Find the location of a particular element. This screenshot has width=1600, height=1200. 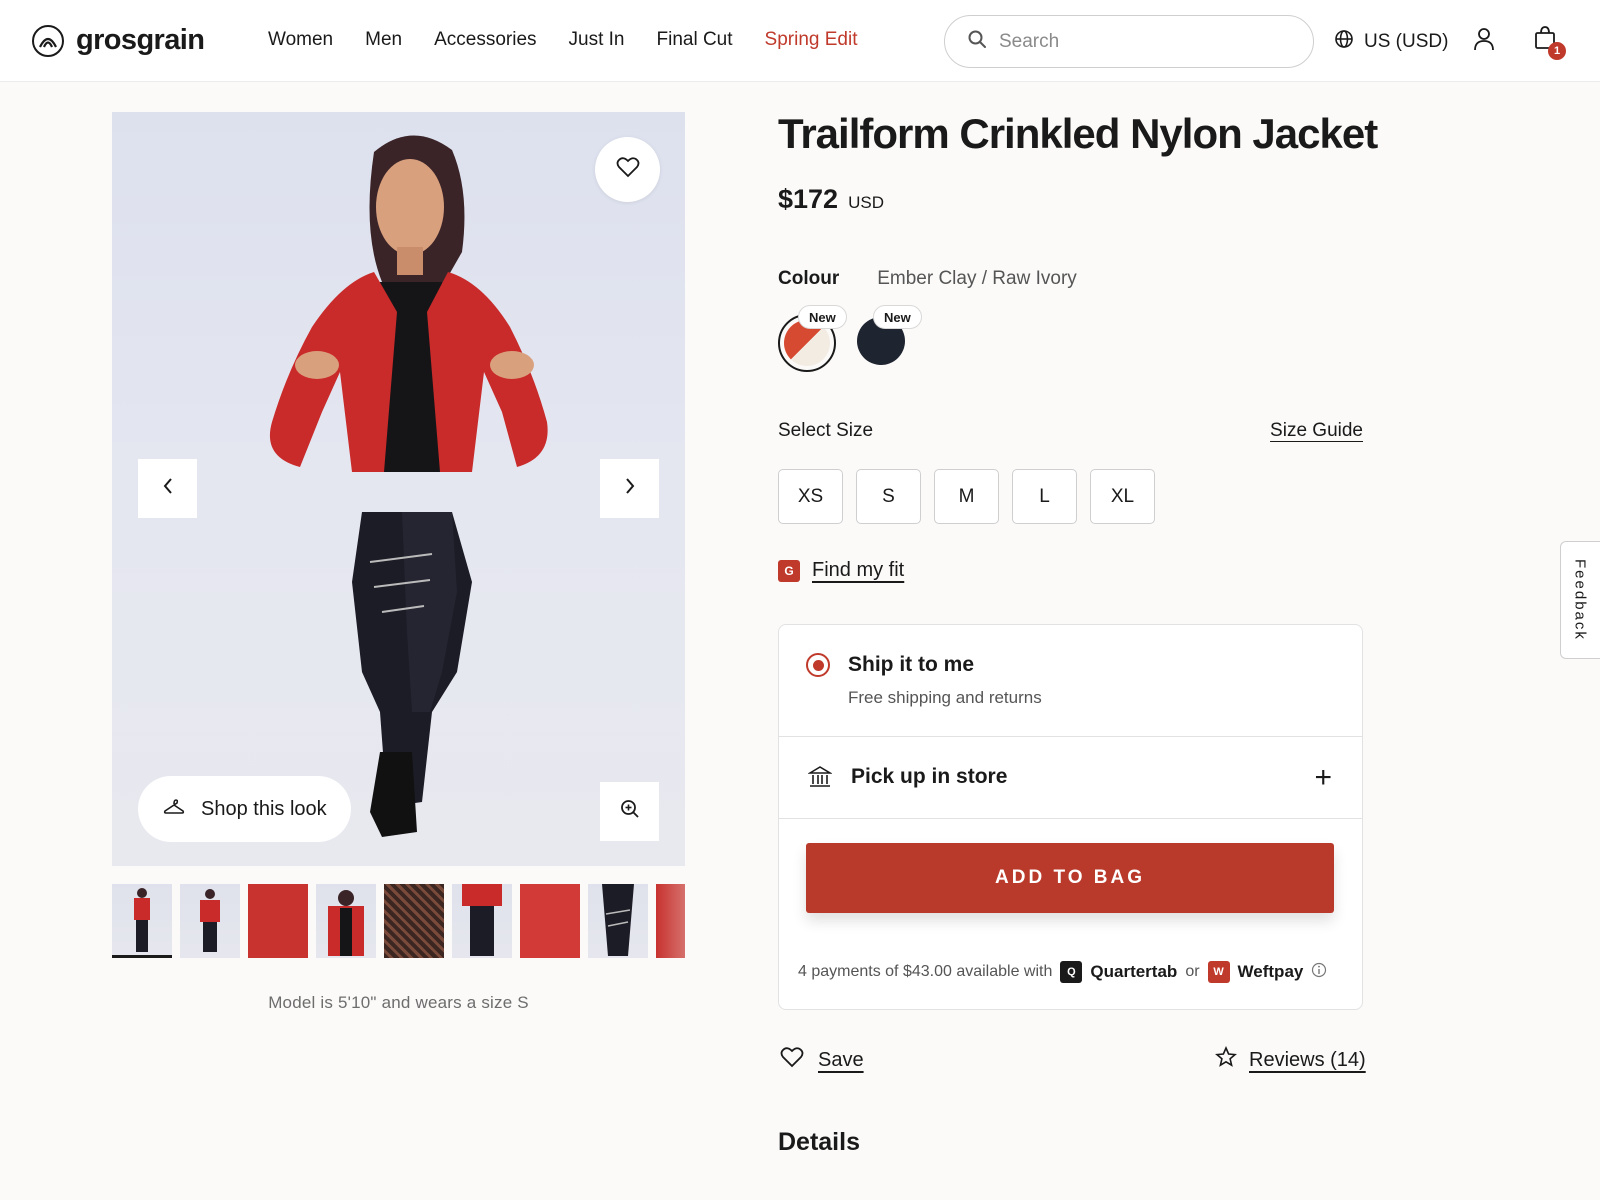

search-box is located at coordinates (1129, 41).